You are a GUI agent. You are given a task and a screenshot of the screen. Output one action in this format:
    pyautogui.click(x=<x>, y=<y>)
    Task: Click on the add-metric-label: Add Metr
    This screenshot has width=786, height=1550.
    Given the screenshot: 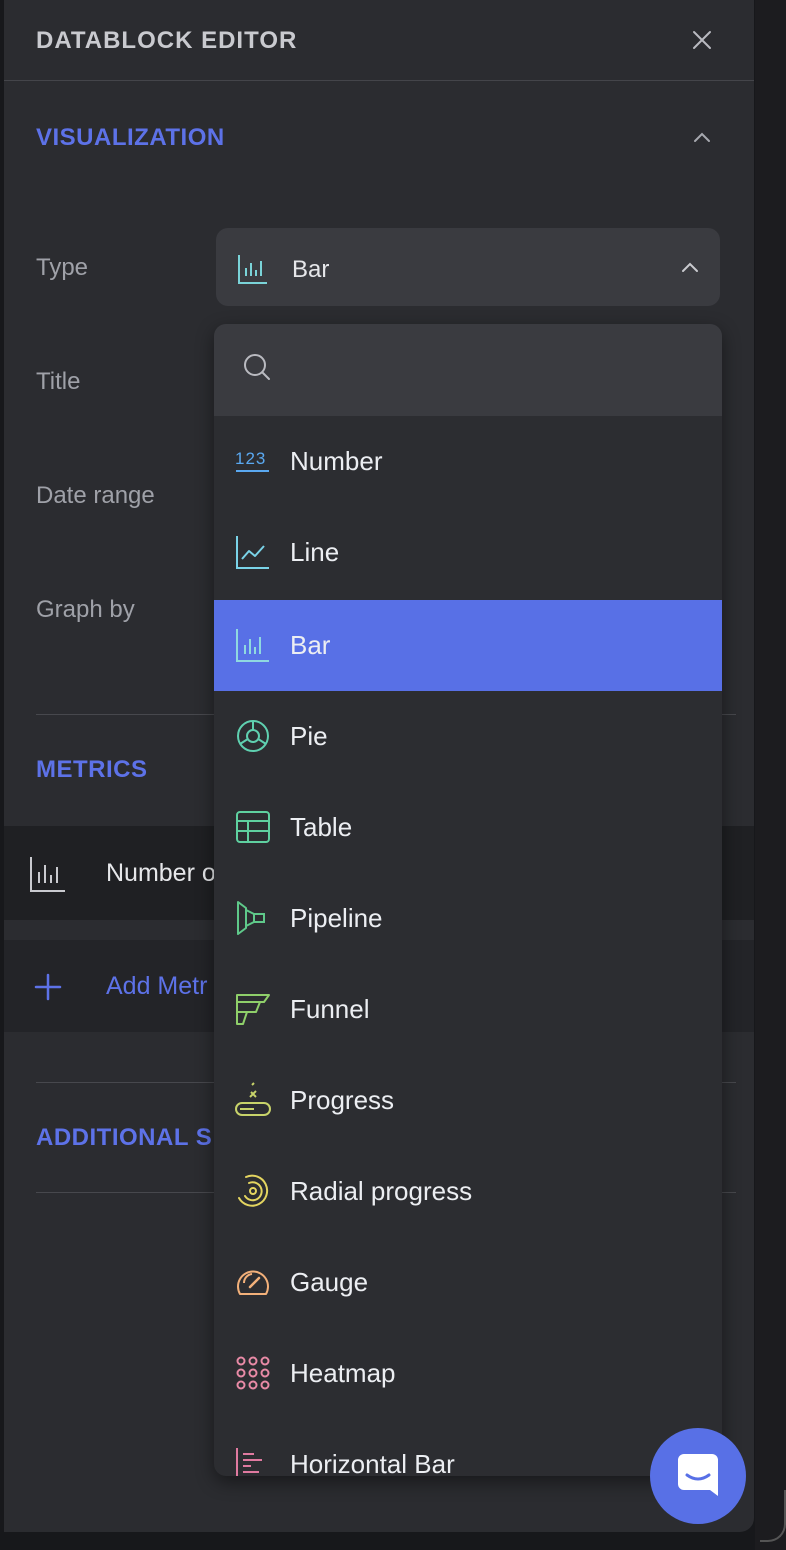 What is the action you would take?
    pyautogui.click(x=157, y=986)
    